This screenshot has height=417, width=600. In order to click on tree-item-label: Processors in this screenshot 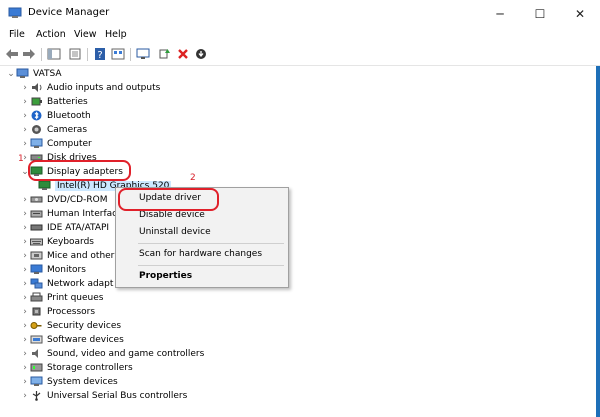, I will do `click(71, 311)`.